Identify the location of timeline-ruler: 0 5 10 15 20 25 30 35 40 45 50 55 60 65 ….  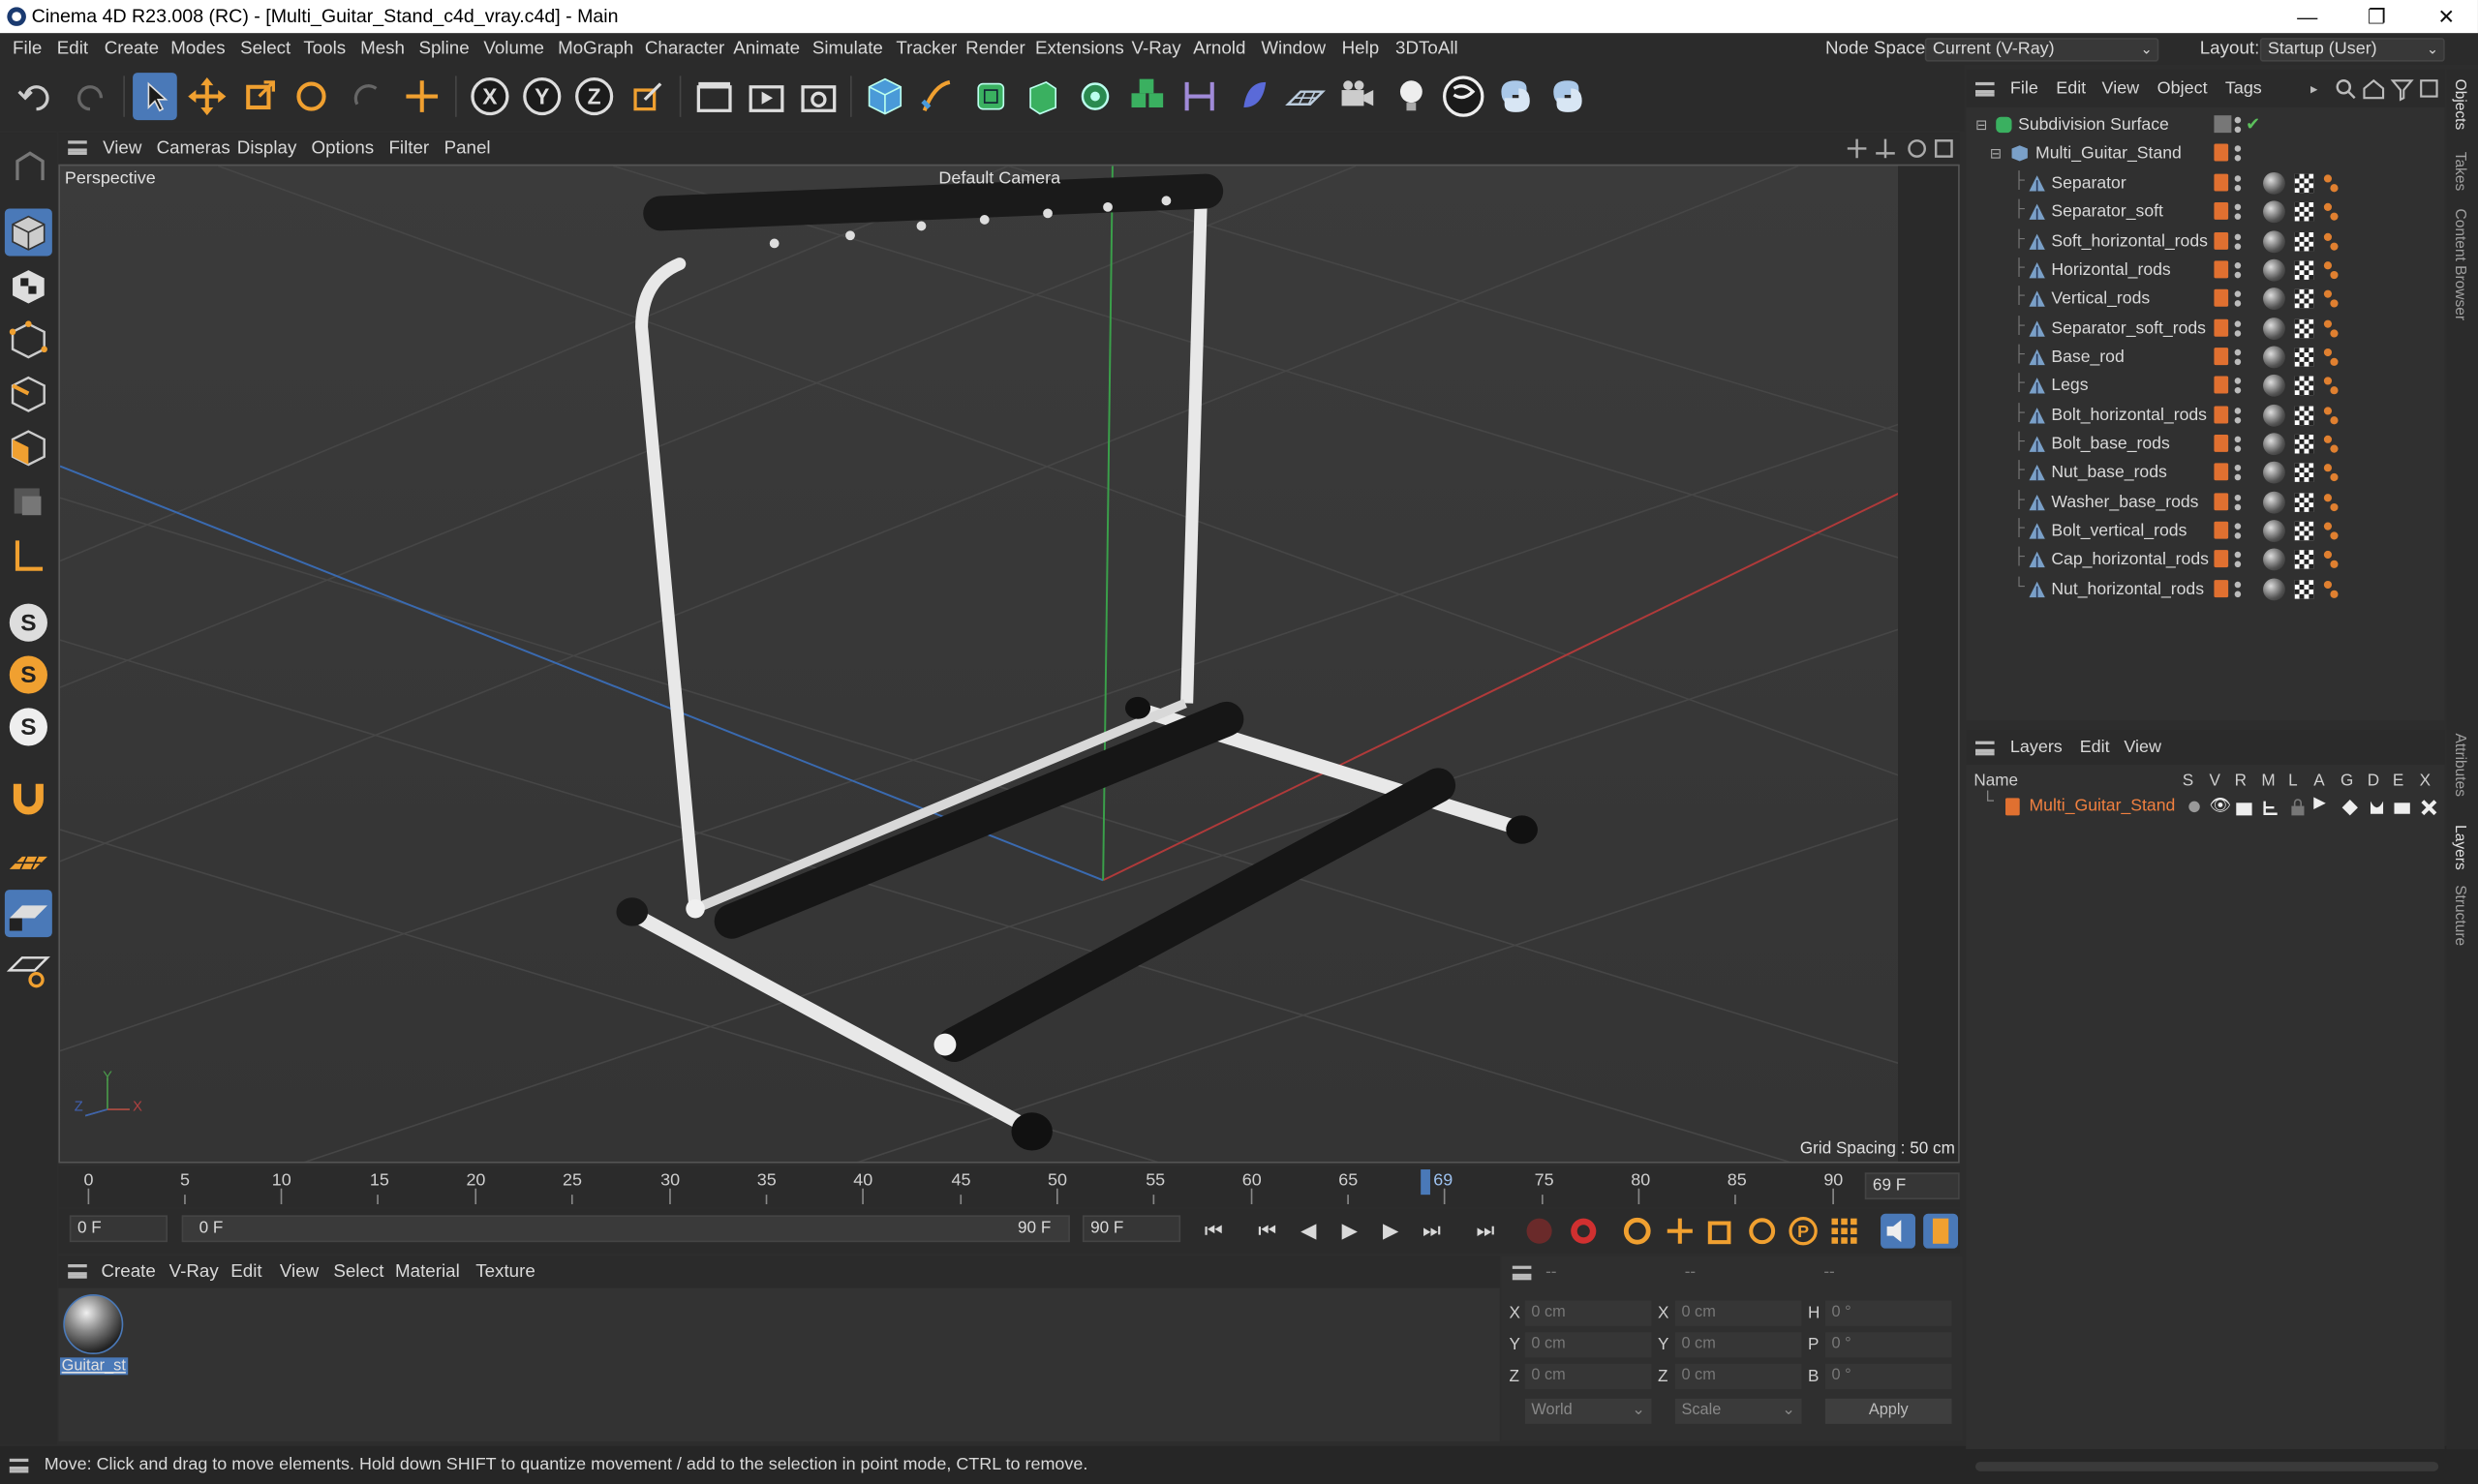
(1009, 1187).